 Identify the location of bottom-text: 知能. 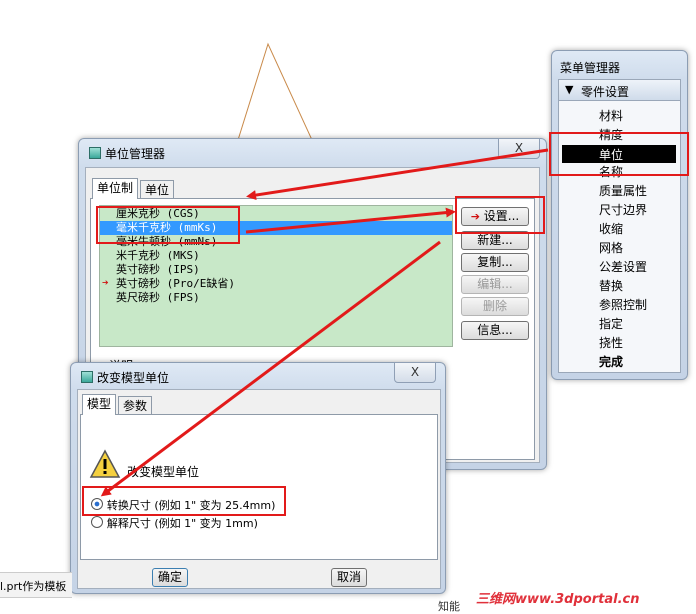
(449, 606).